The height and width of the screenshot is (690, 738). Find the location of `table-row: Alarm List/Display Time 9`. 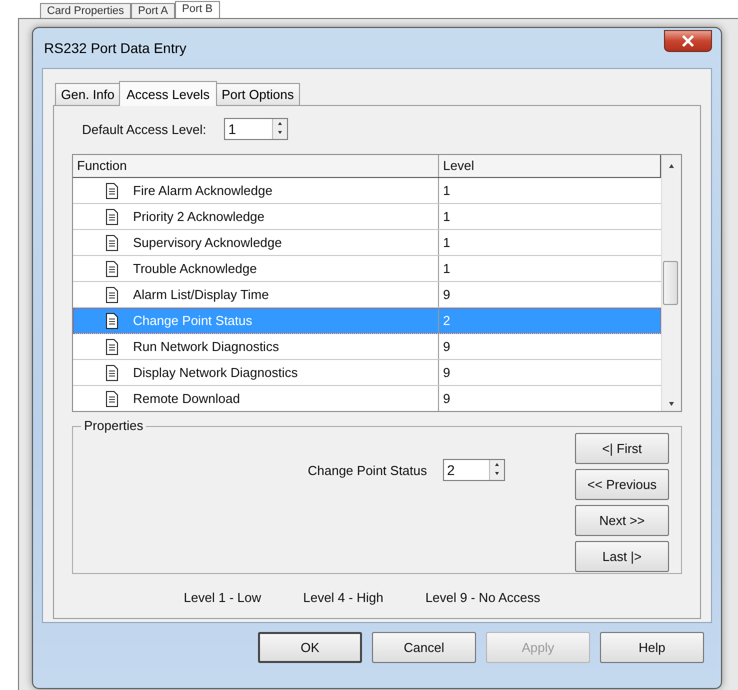

table-row: Alarm List/Display Time 9 is located at coordinates (367, 295).